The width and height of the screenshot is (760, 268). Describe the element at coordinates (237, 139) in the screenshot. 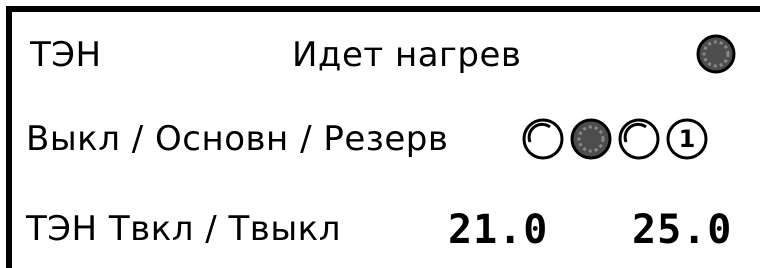

I see `mode-label: Выкл / Основн / Резерв` at that location.